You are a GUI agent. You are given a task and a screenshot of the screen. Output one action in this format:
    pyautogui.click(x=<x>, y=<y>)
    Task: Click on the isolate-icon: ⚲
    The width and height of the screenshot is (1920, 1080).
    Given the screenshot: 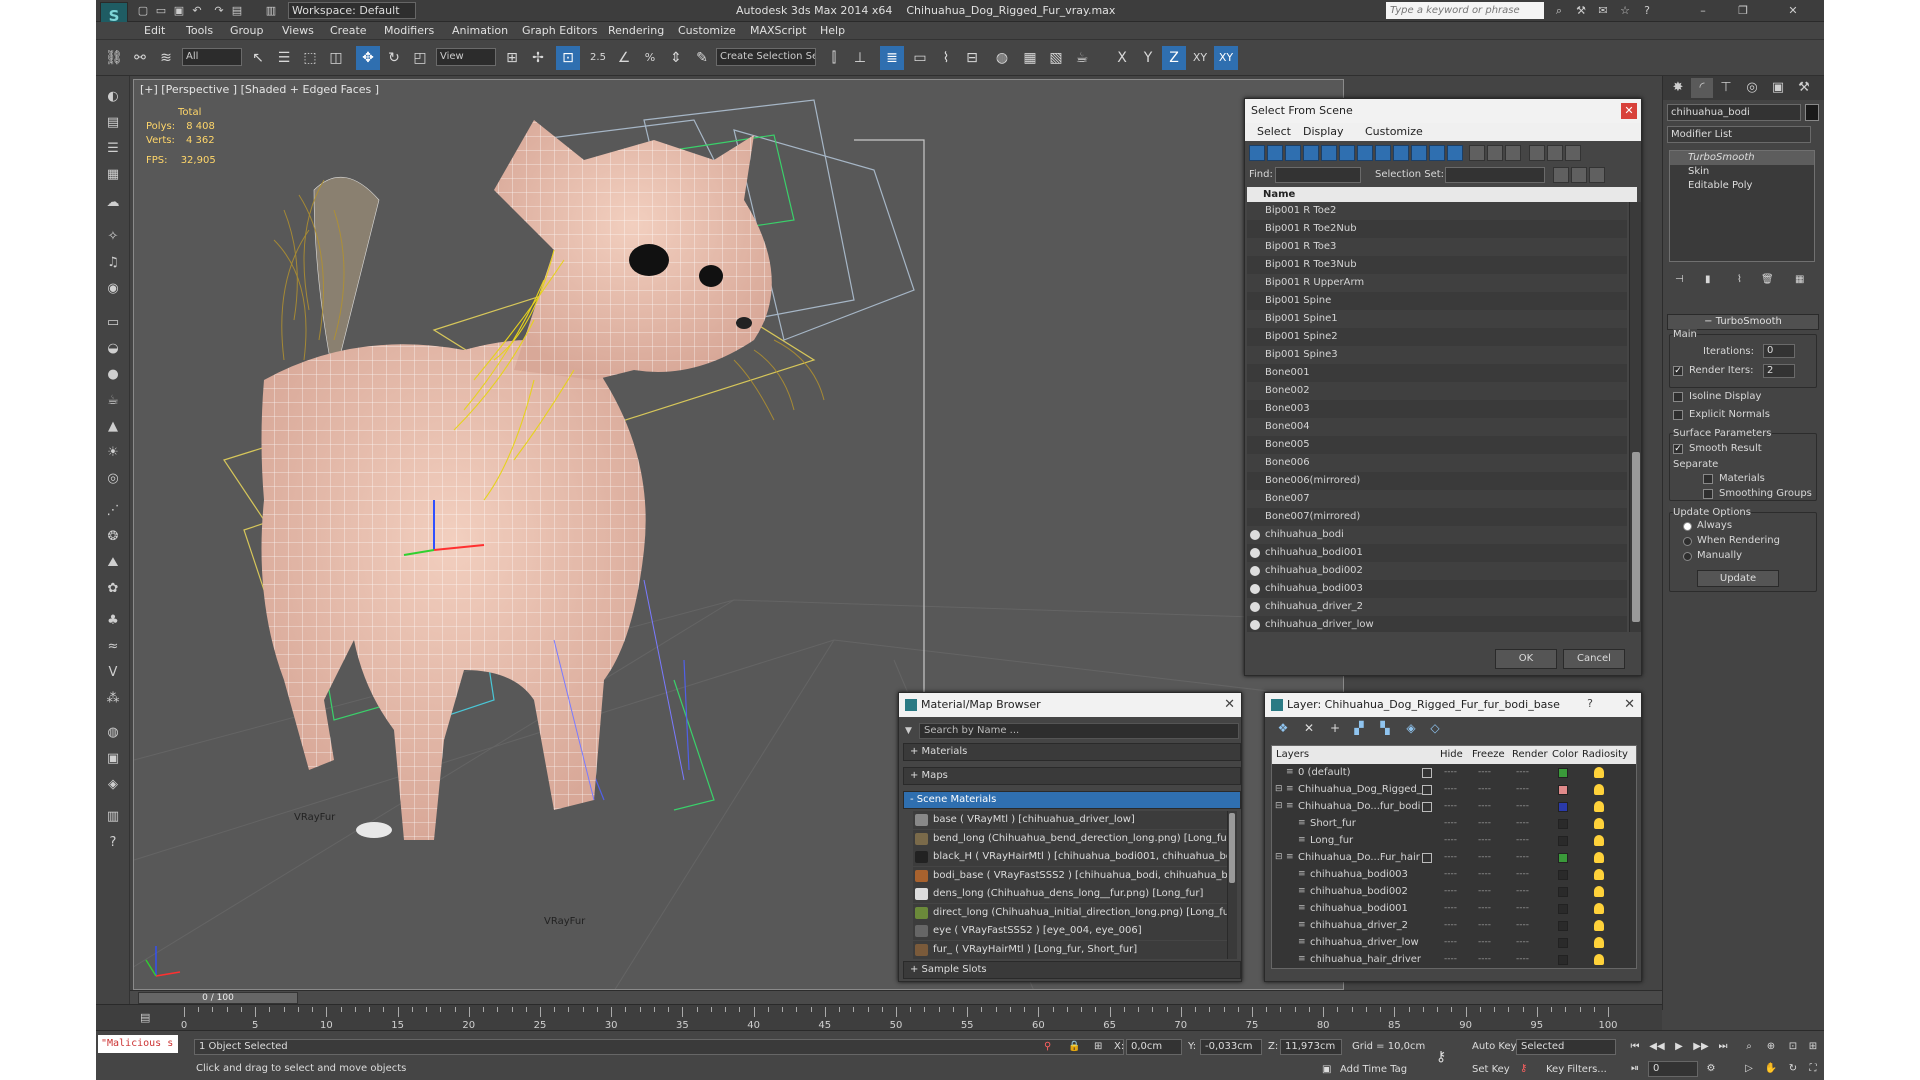 What is the action you would take?
    pyautogui.click(x=1047, y=1046)
    